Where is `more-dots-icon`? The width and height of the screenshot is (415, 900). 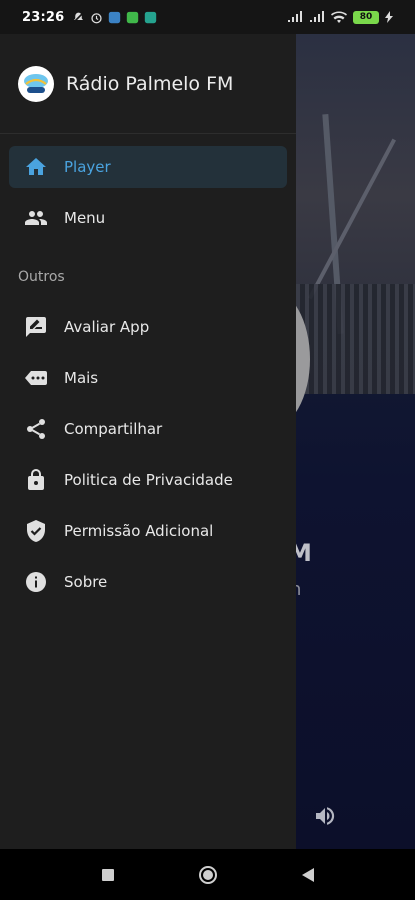
more-dots-icon is located at coordinates (36, 378).